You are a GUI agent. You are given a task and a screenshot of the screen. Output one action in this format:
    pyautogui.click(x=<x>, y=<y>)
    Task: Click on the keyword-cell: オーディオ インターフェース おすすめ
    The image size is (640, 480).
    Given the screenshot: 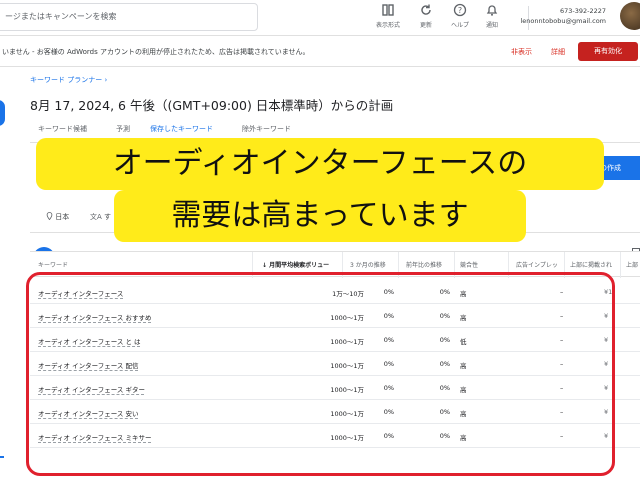 What is the action you would take?
    pyautogui.click(x=94, y=317)
    